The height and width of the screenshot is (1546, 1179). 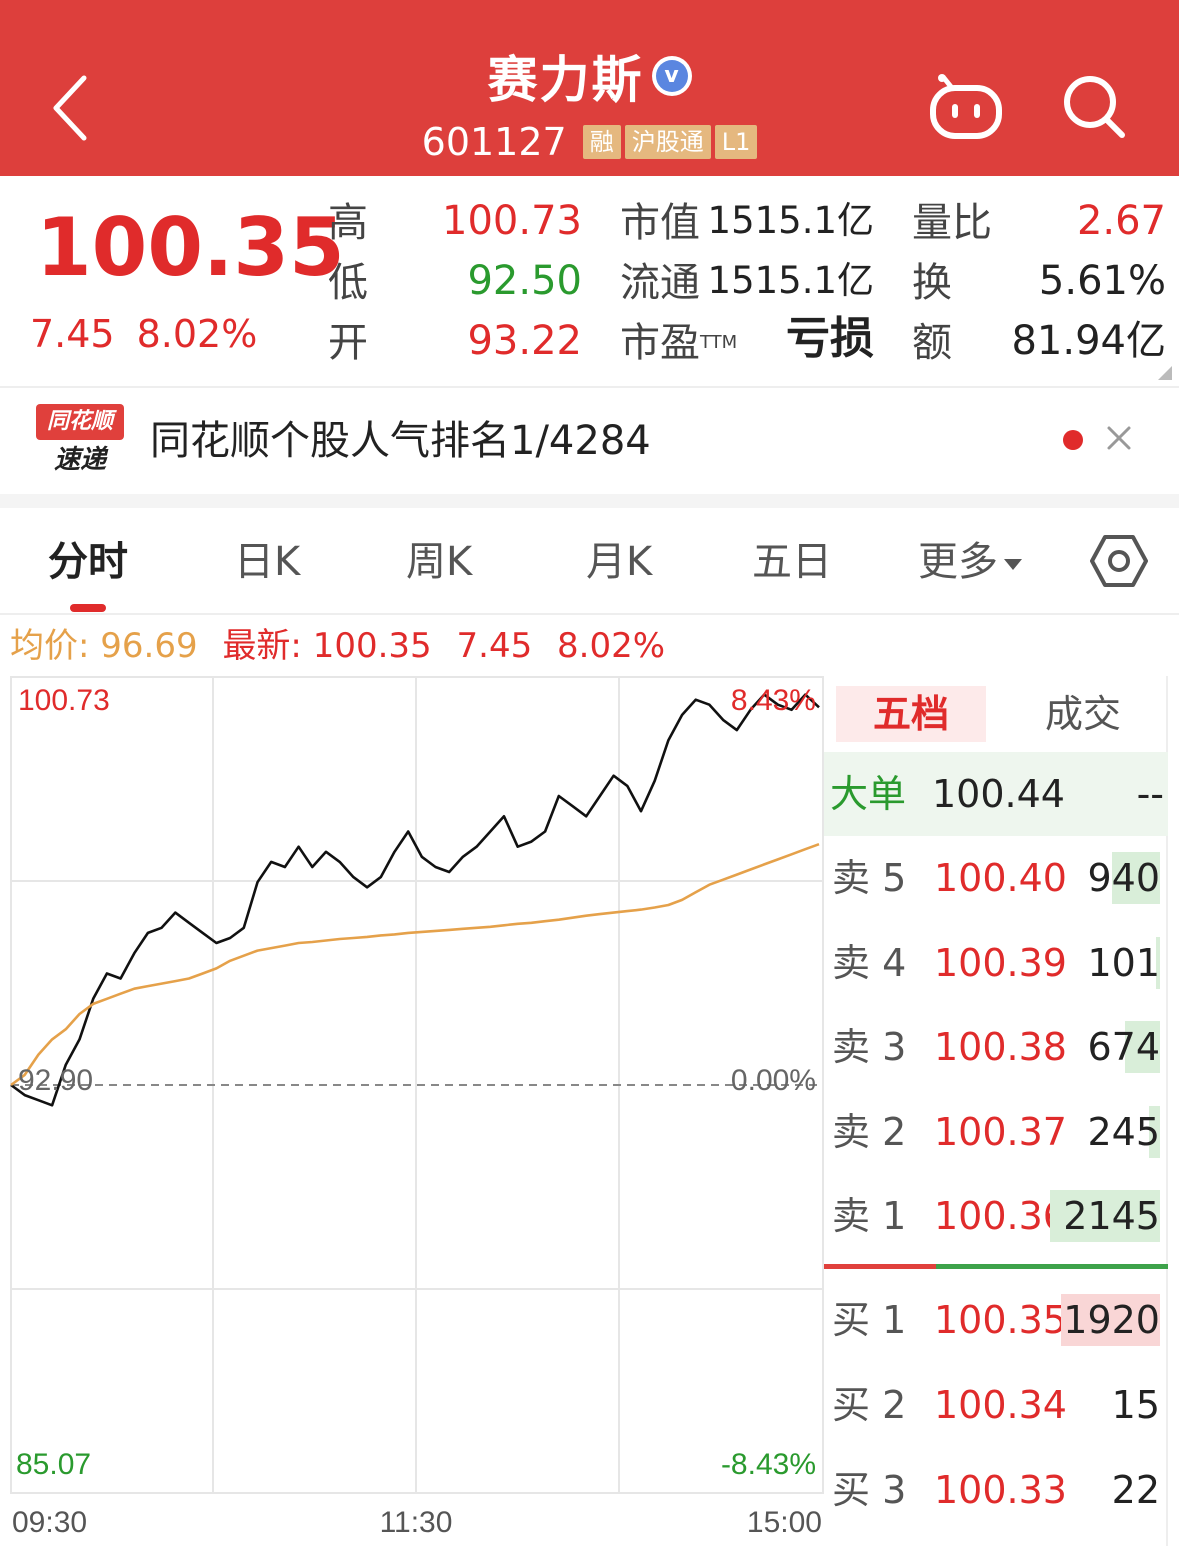 What do you see at coordinates (1088, 341) in the screenshot?
I see `amount-value: 81.94亿` at bounding box center [1088, 341].